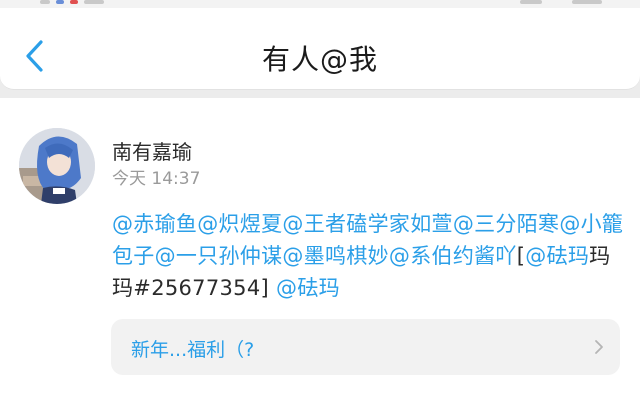  What do you see at coordinates (521, 256) in the screenshot?
I see `message-text: [` at bounding box center [521, 256].